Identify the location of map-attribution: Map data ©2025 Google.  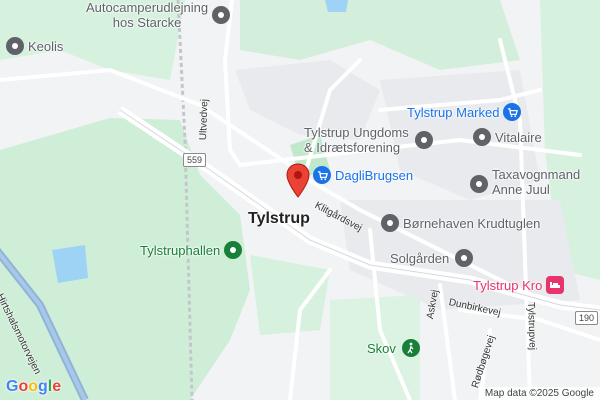
(539, 393).